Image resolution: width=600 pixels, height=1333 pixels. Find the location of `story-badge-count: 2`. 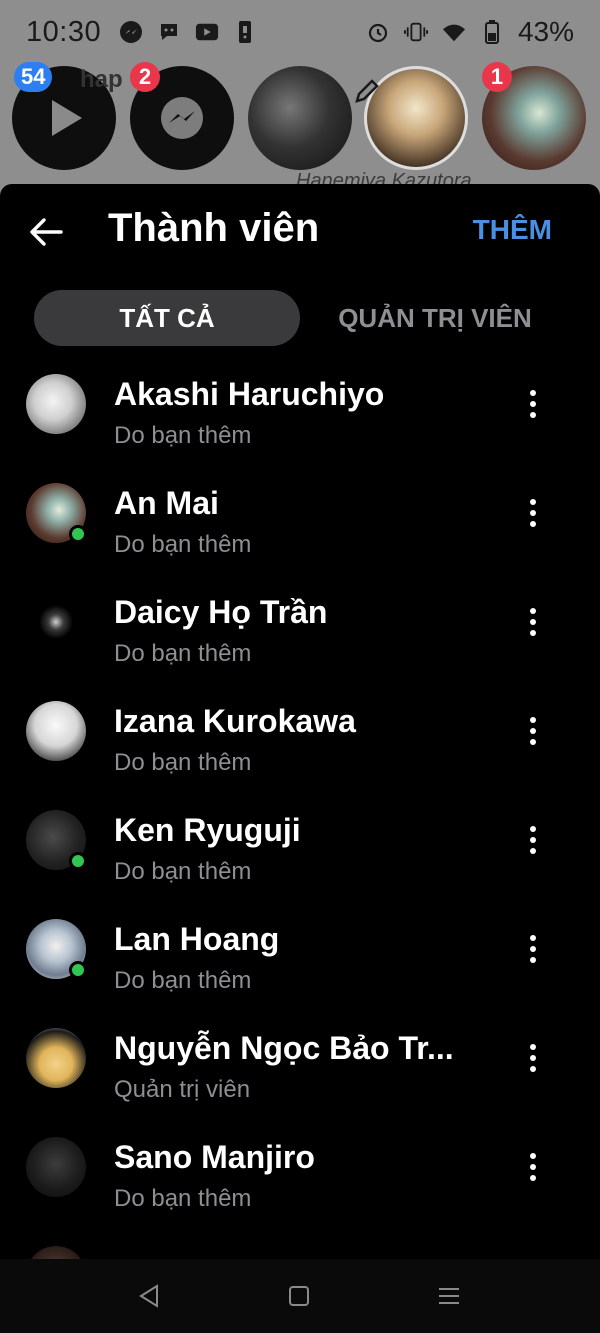

story-badge-count: 2 is located at coordinates (145, 77).